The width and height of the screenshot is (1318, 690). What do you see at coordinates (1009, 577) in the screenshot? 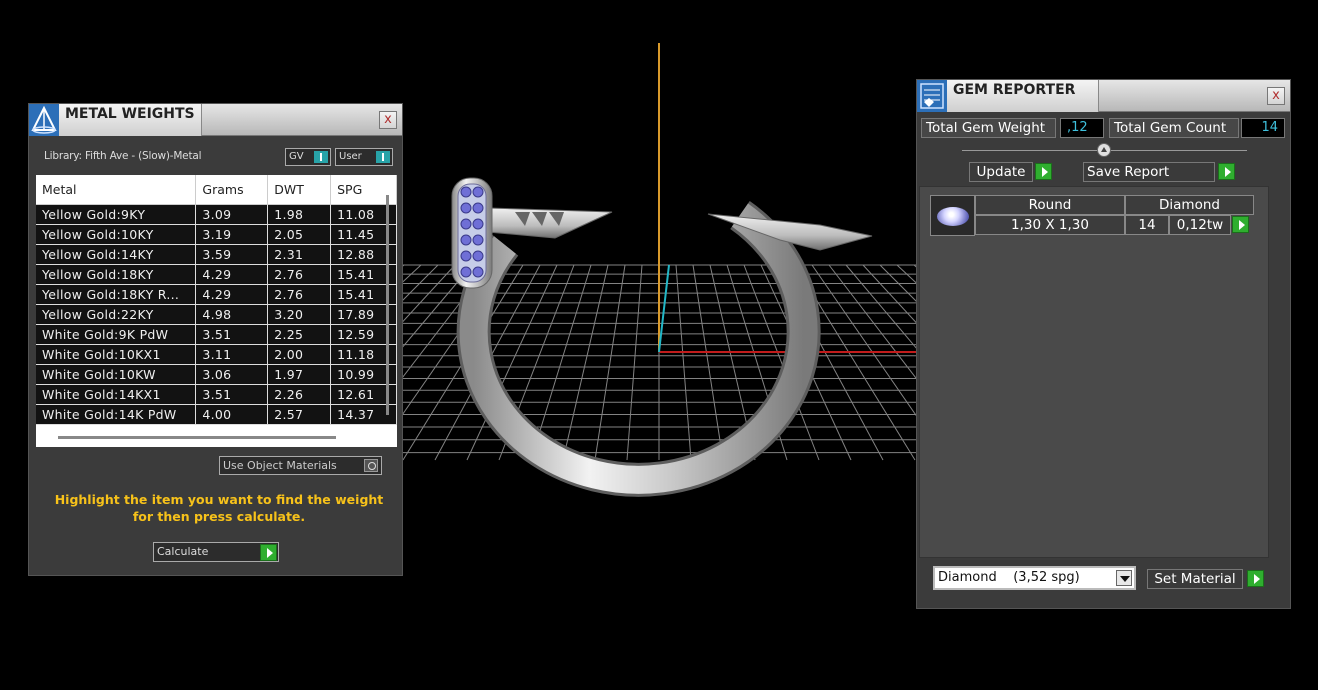
I see `material-select-value: Diamond (3,52 spg)` at bounding box center [1009, 577].